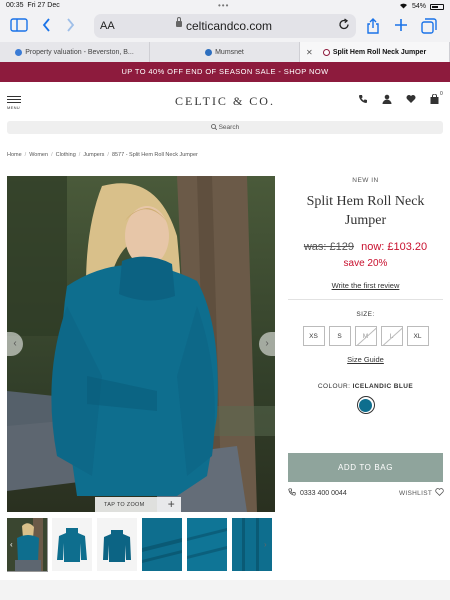 Image resolution: width=450 pixels, height=600 pixels. I want to click on thumbnail-front, so click(72, 544).